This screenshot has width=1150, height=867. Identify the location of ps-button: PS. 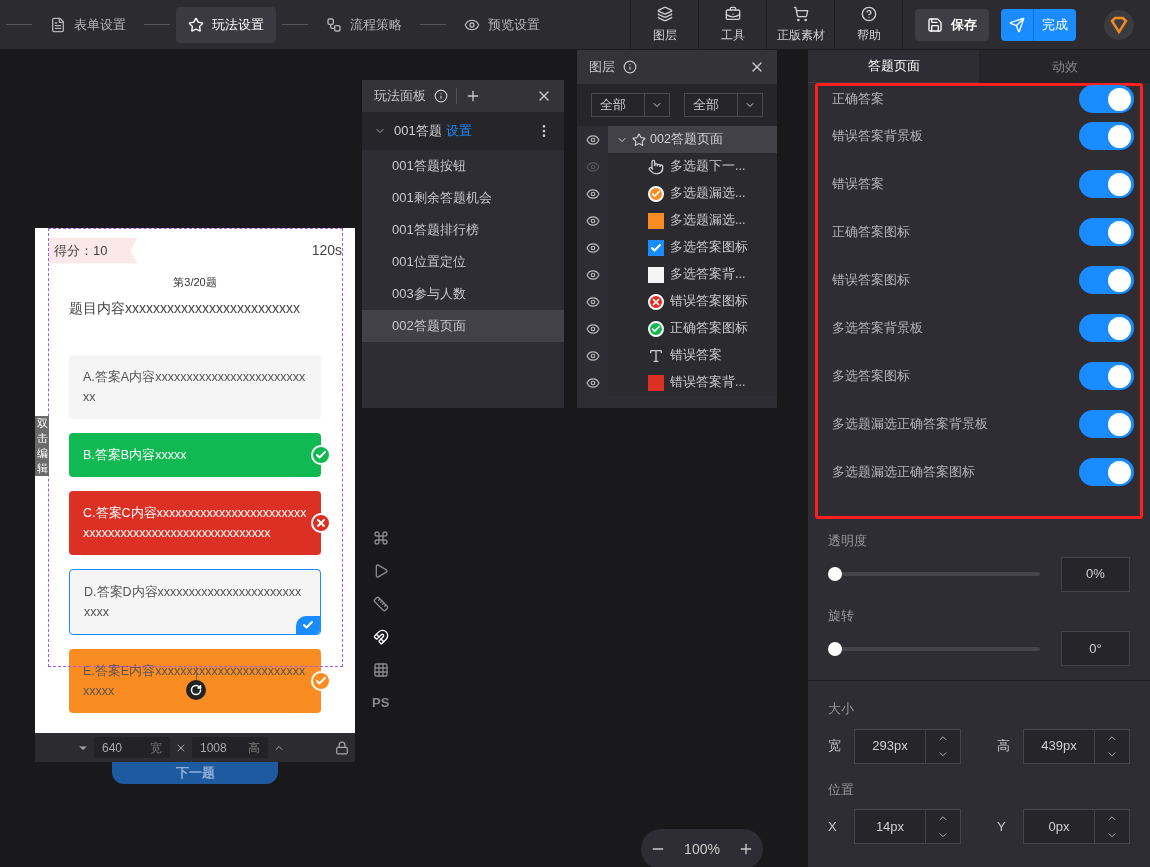
(381, 703).